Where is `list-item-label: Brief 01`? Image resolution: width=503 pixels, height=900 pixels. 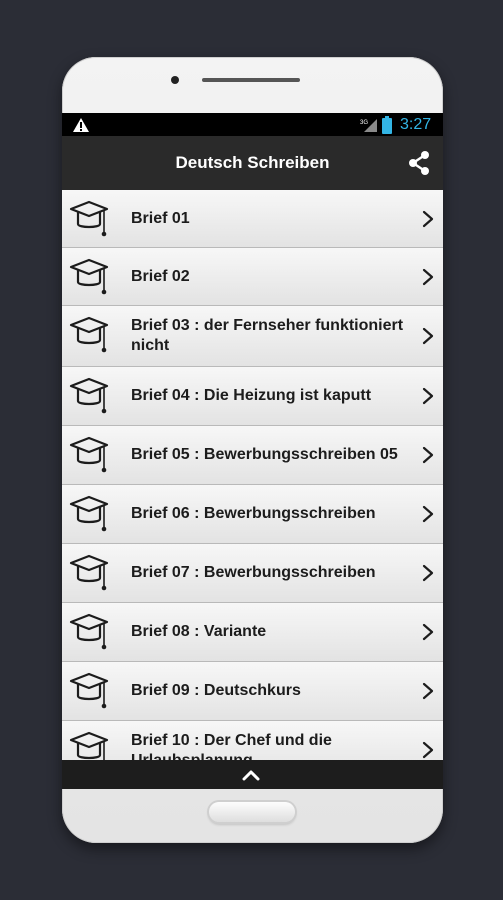
list-item-label: Brief 01 is located at coordinates (160, 218).